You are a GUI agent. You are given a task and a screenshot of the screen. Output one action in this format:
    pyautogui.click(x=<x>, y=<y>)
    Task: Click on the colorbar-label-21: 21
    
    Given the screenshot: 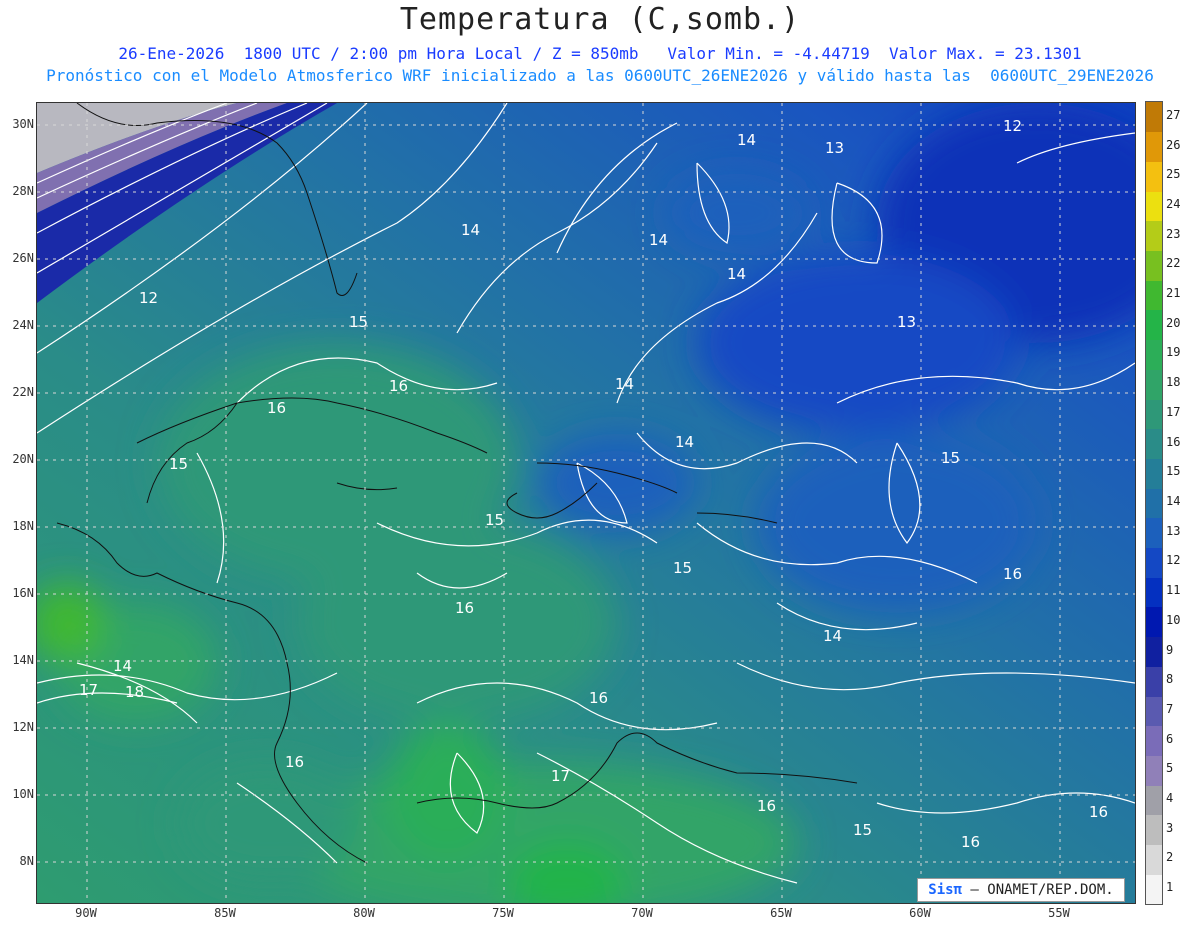 What is the action you would take?
    pyautogui.click(x=1173, y=293)
    